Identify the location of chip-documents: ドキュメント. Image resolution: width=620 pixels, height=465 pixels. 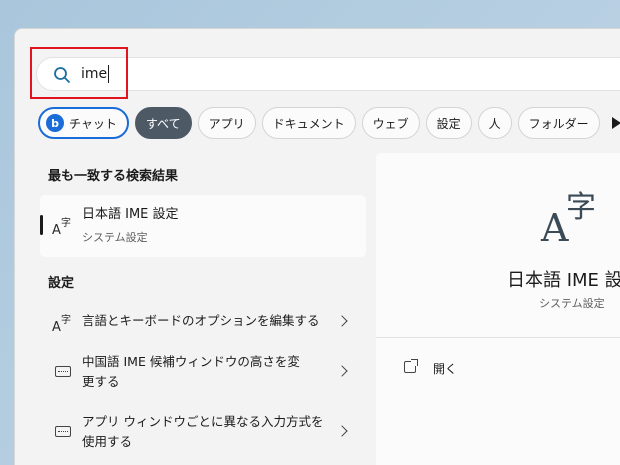
(308, 123).